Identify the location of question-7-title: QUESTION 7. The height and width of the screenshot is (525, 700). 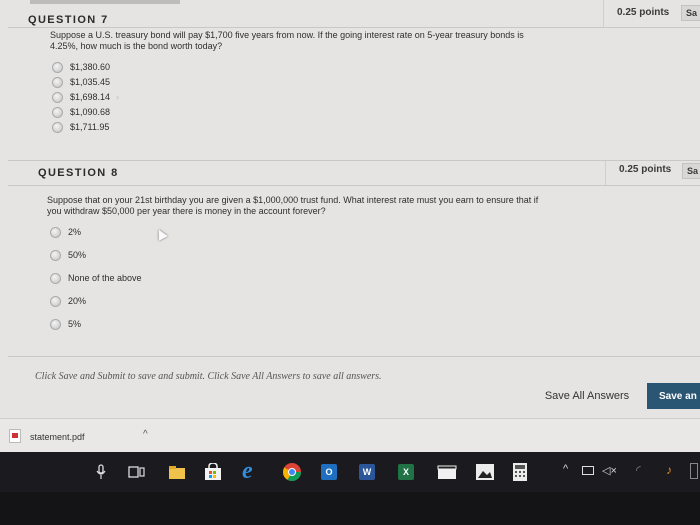
(68, 20).